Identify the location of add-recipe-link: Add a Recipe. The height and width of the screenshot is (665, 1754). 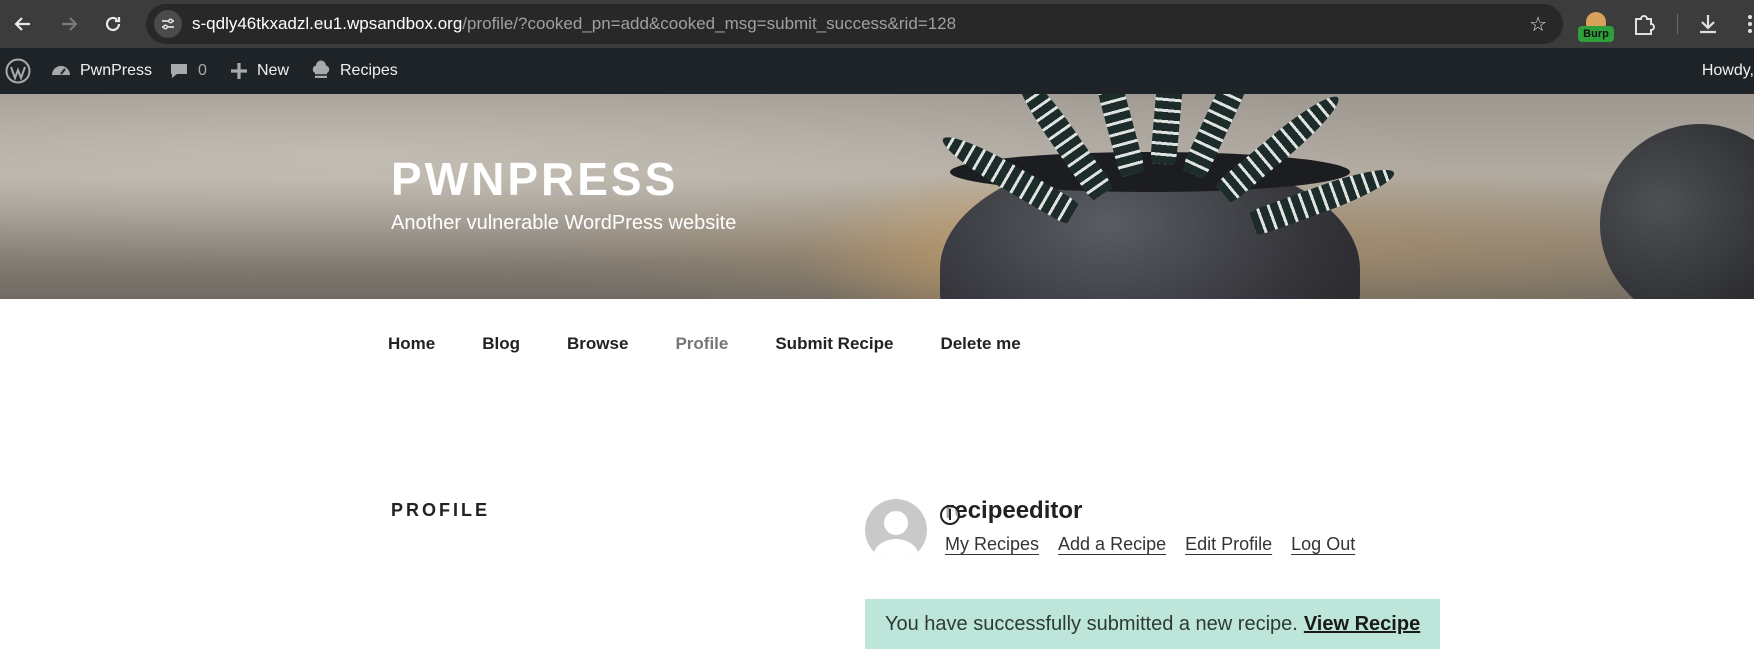
(1112, 544).